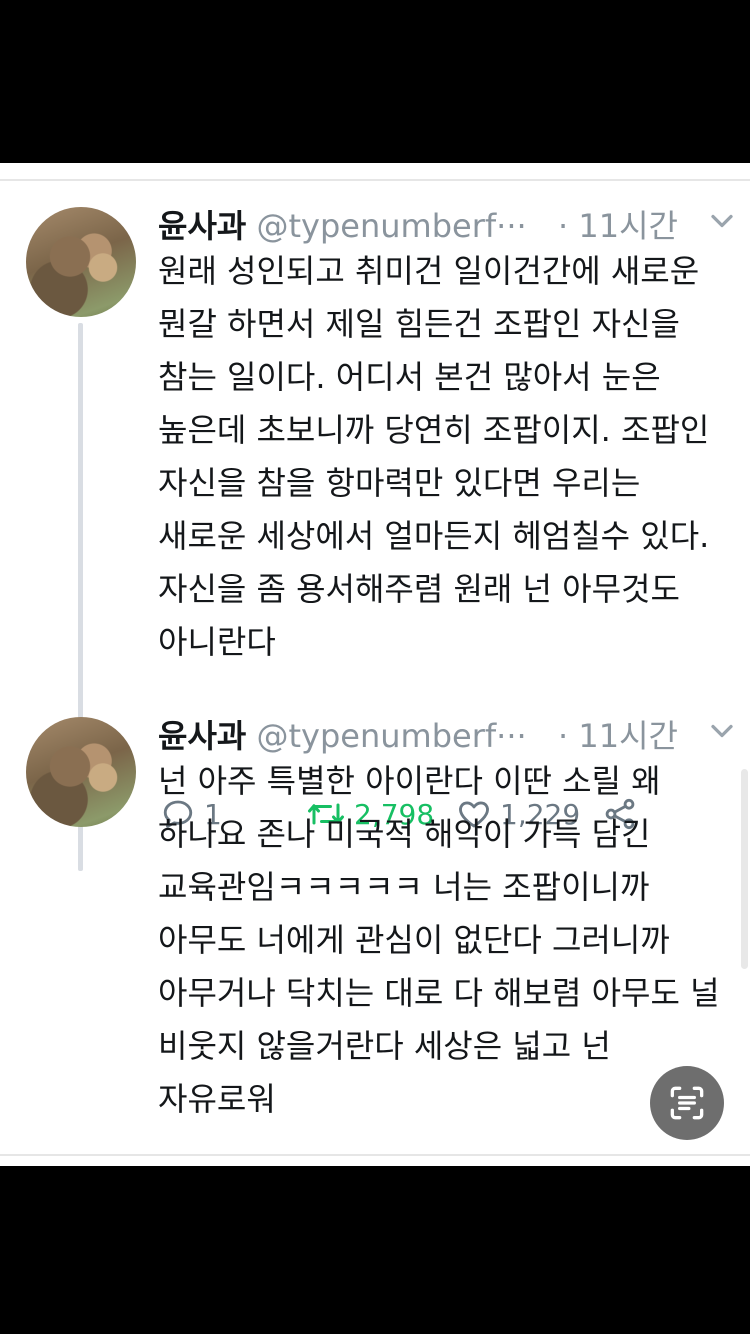 The width and height of the screenshot is (750, 1334). I want to click on bottom-black-bar, so click(375, 1250).